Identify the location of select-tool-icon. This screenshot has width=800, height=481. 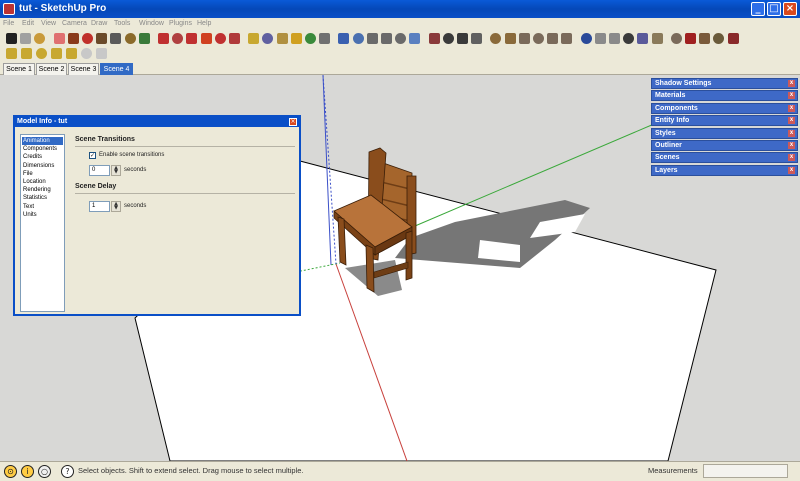
(11, 38).